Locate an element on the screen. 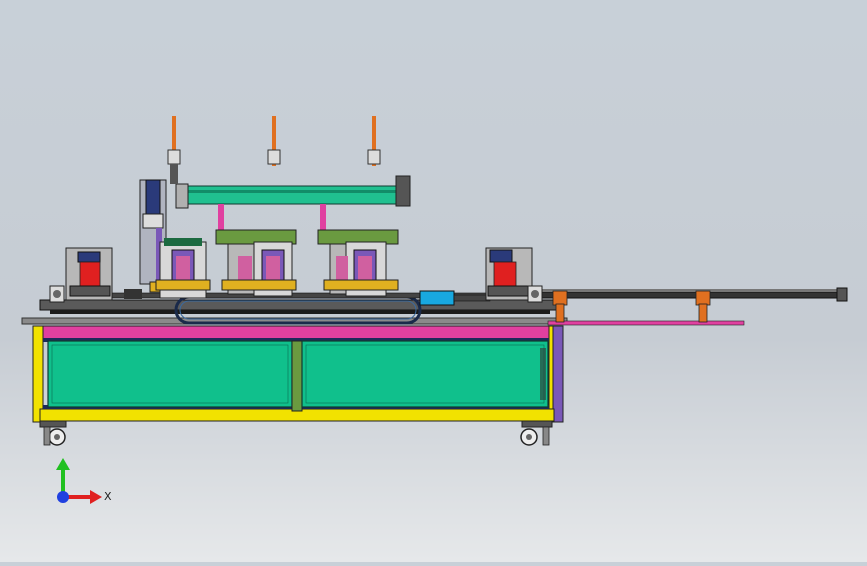 Image resolution: width=867 pixels, height=566 pixels. triad-x-label: X is located at coordinates (108, 496).